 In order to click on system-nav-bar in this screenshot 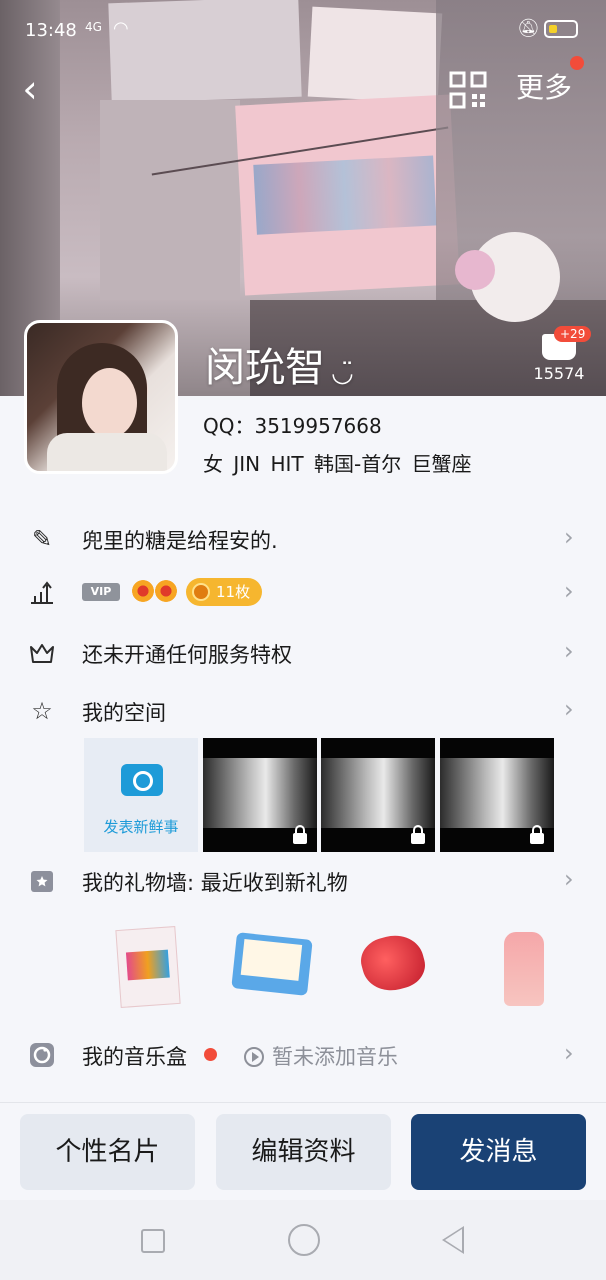, I will do `click(303, 1240)`.